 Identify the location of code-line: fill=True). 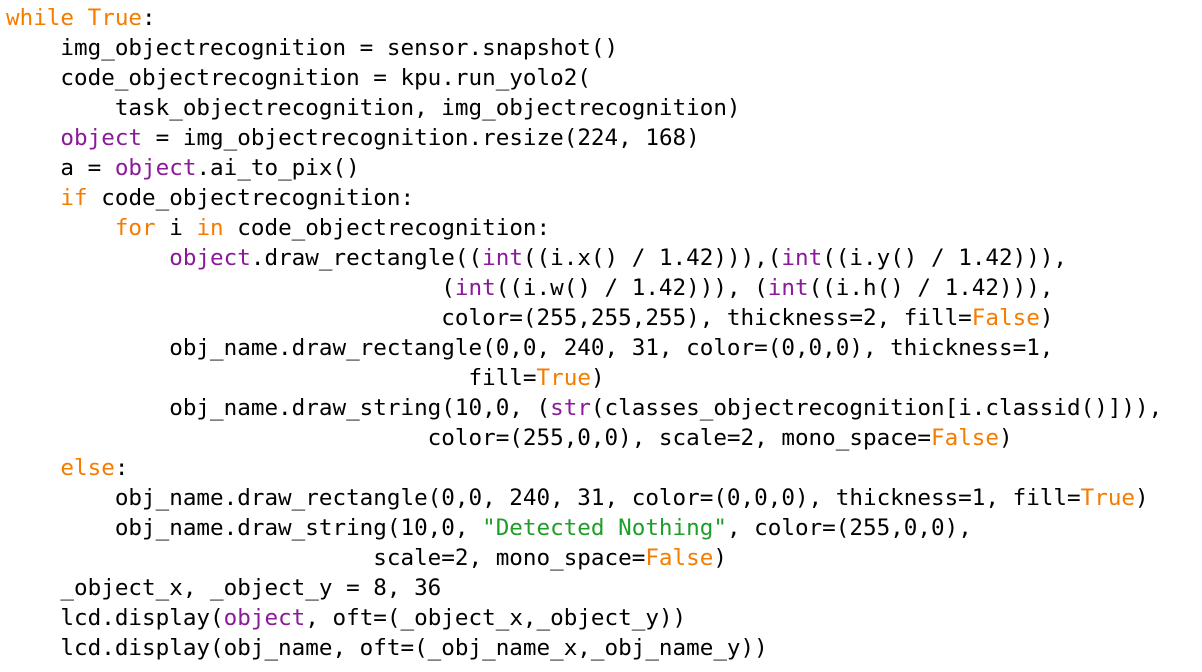
(604, 378).